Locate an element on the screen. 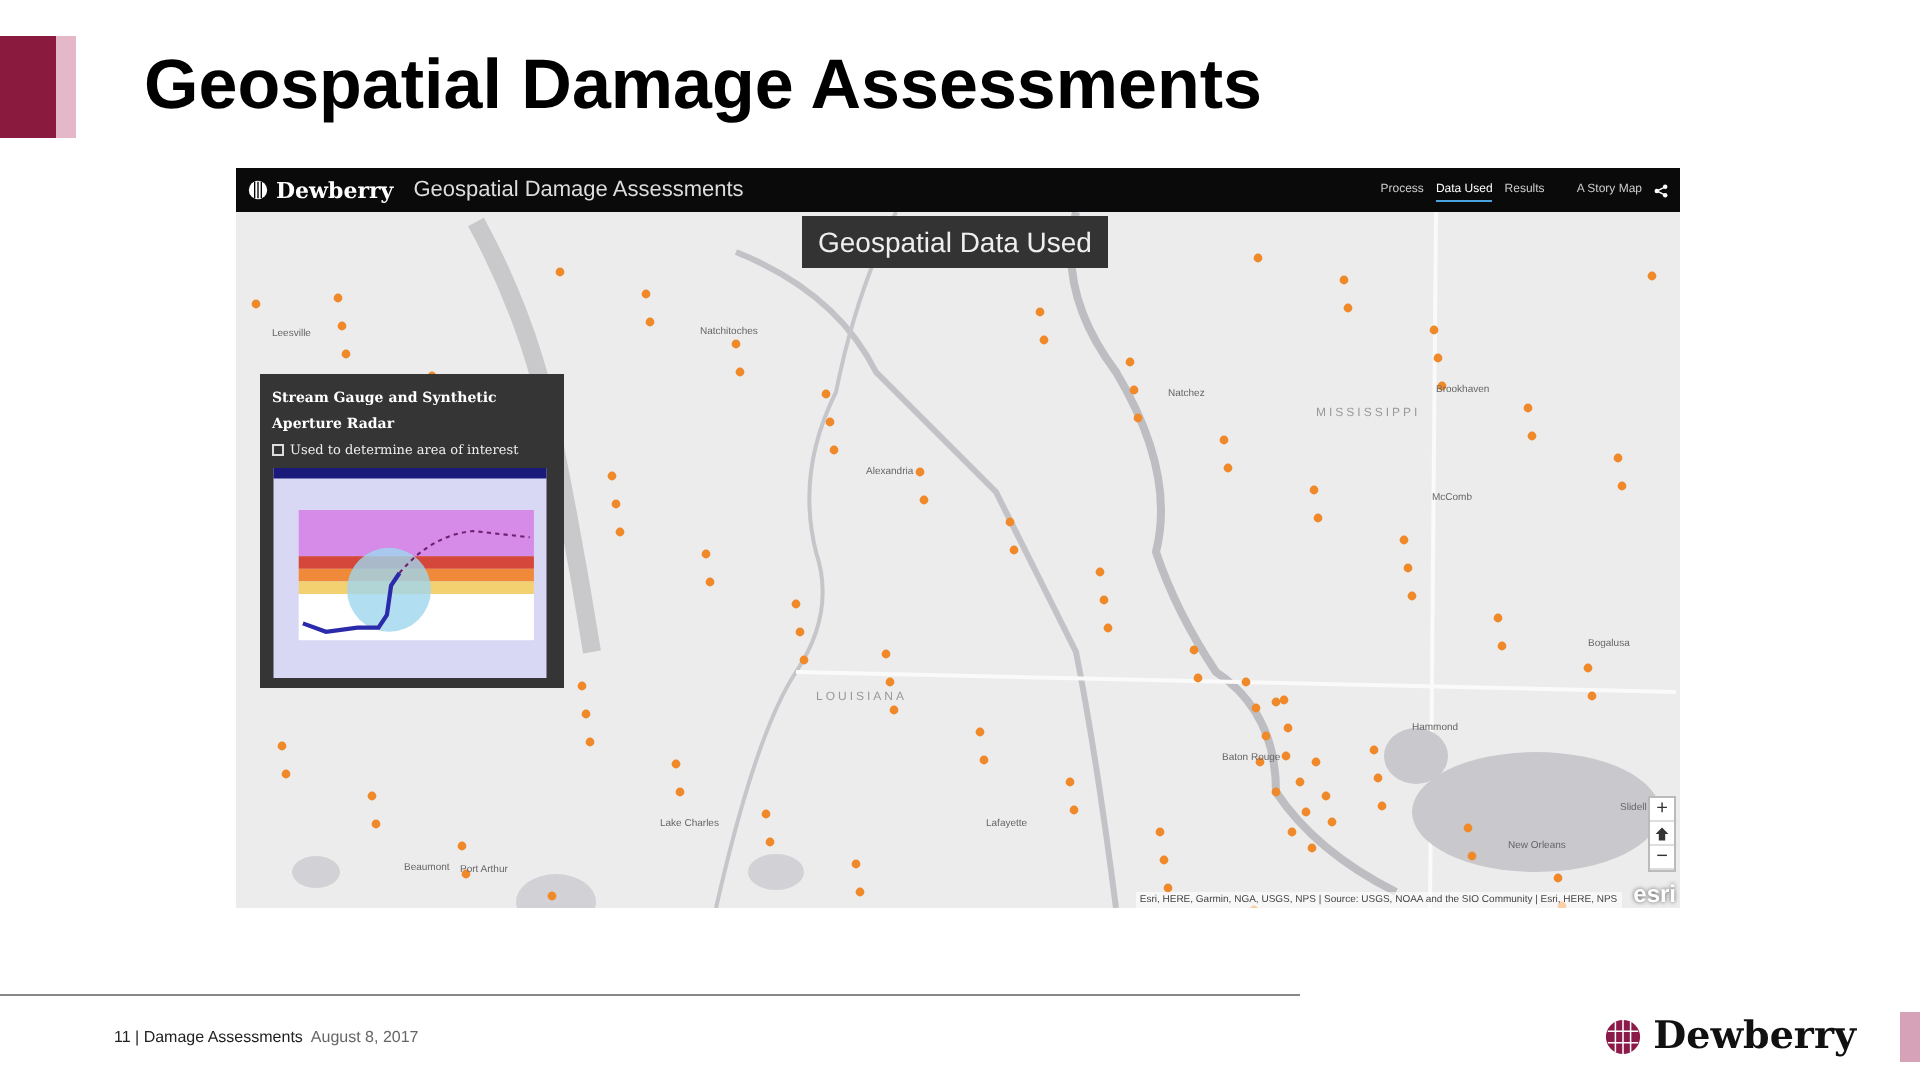  home-button is located at coordinates (1662, 834).